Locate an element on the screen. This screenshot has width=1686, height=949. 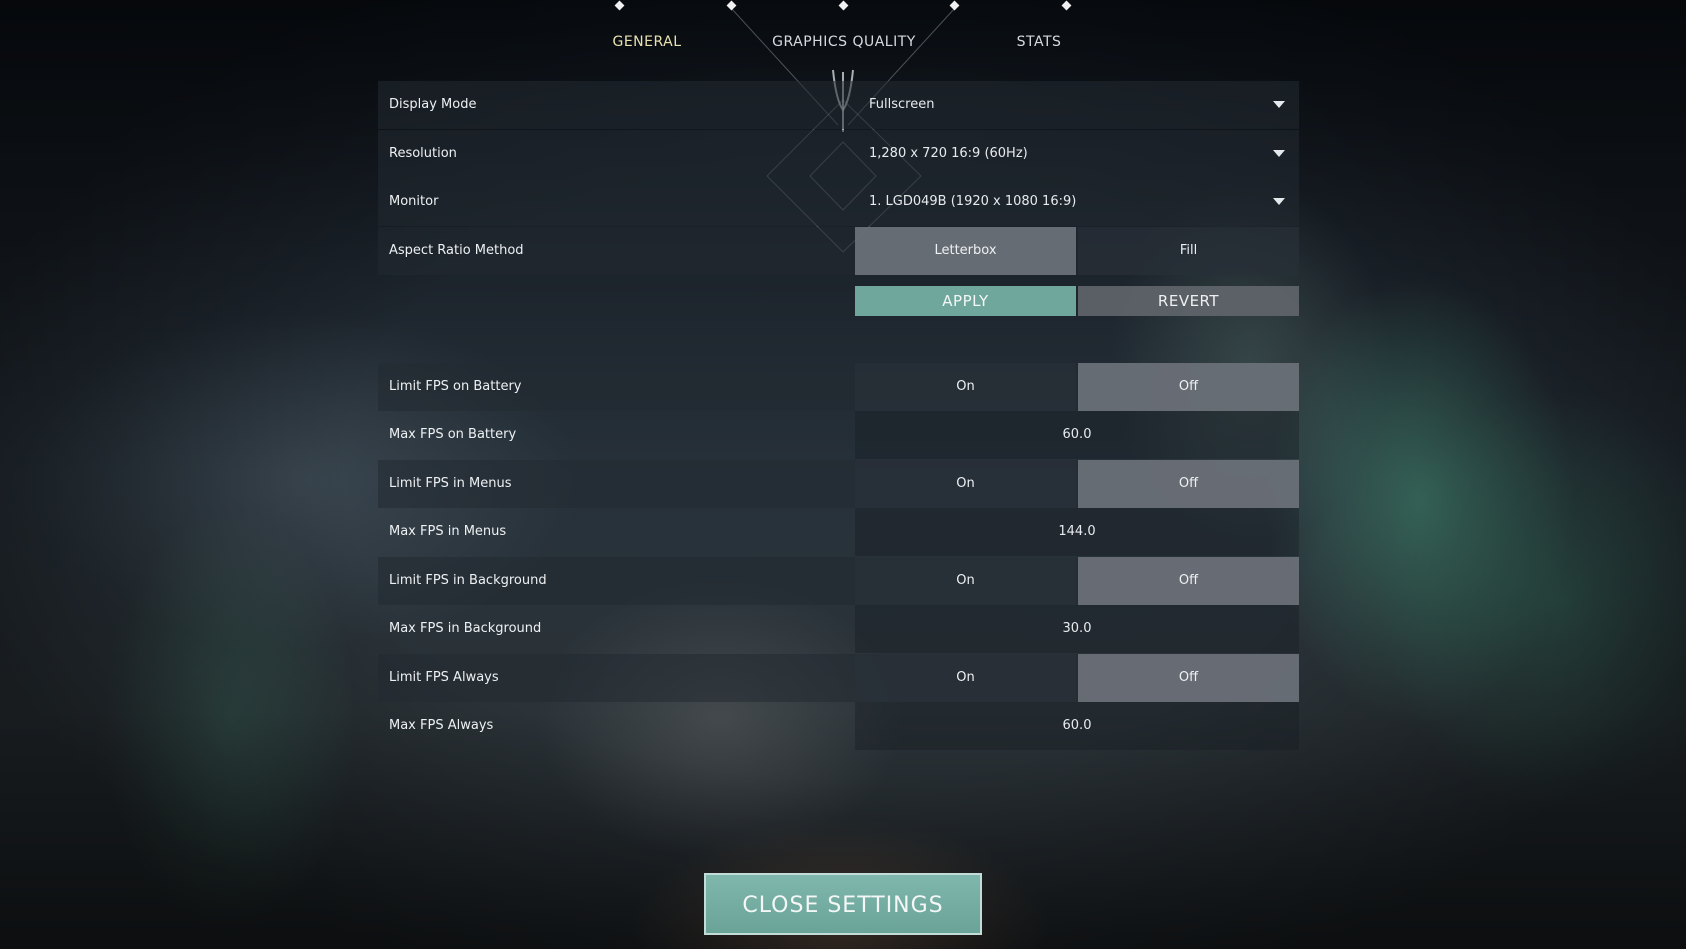
revert-button: REVERT is located at coordinates (1188, 301).